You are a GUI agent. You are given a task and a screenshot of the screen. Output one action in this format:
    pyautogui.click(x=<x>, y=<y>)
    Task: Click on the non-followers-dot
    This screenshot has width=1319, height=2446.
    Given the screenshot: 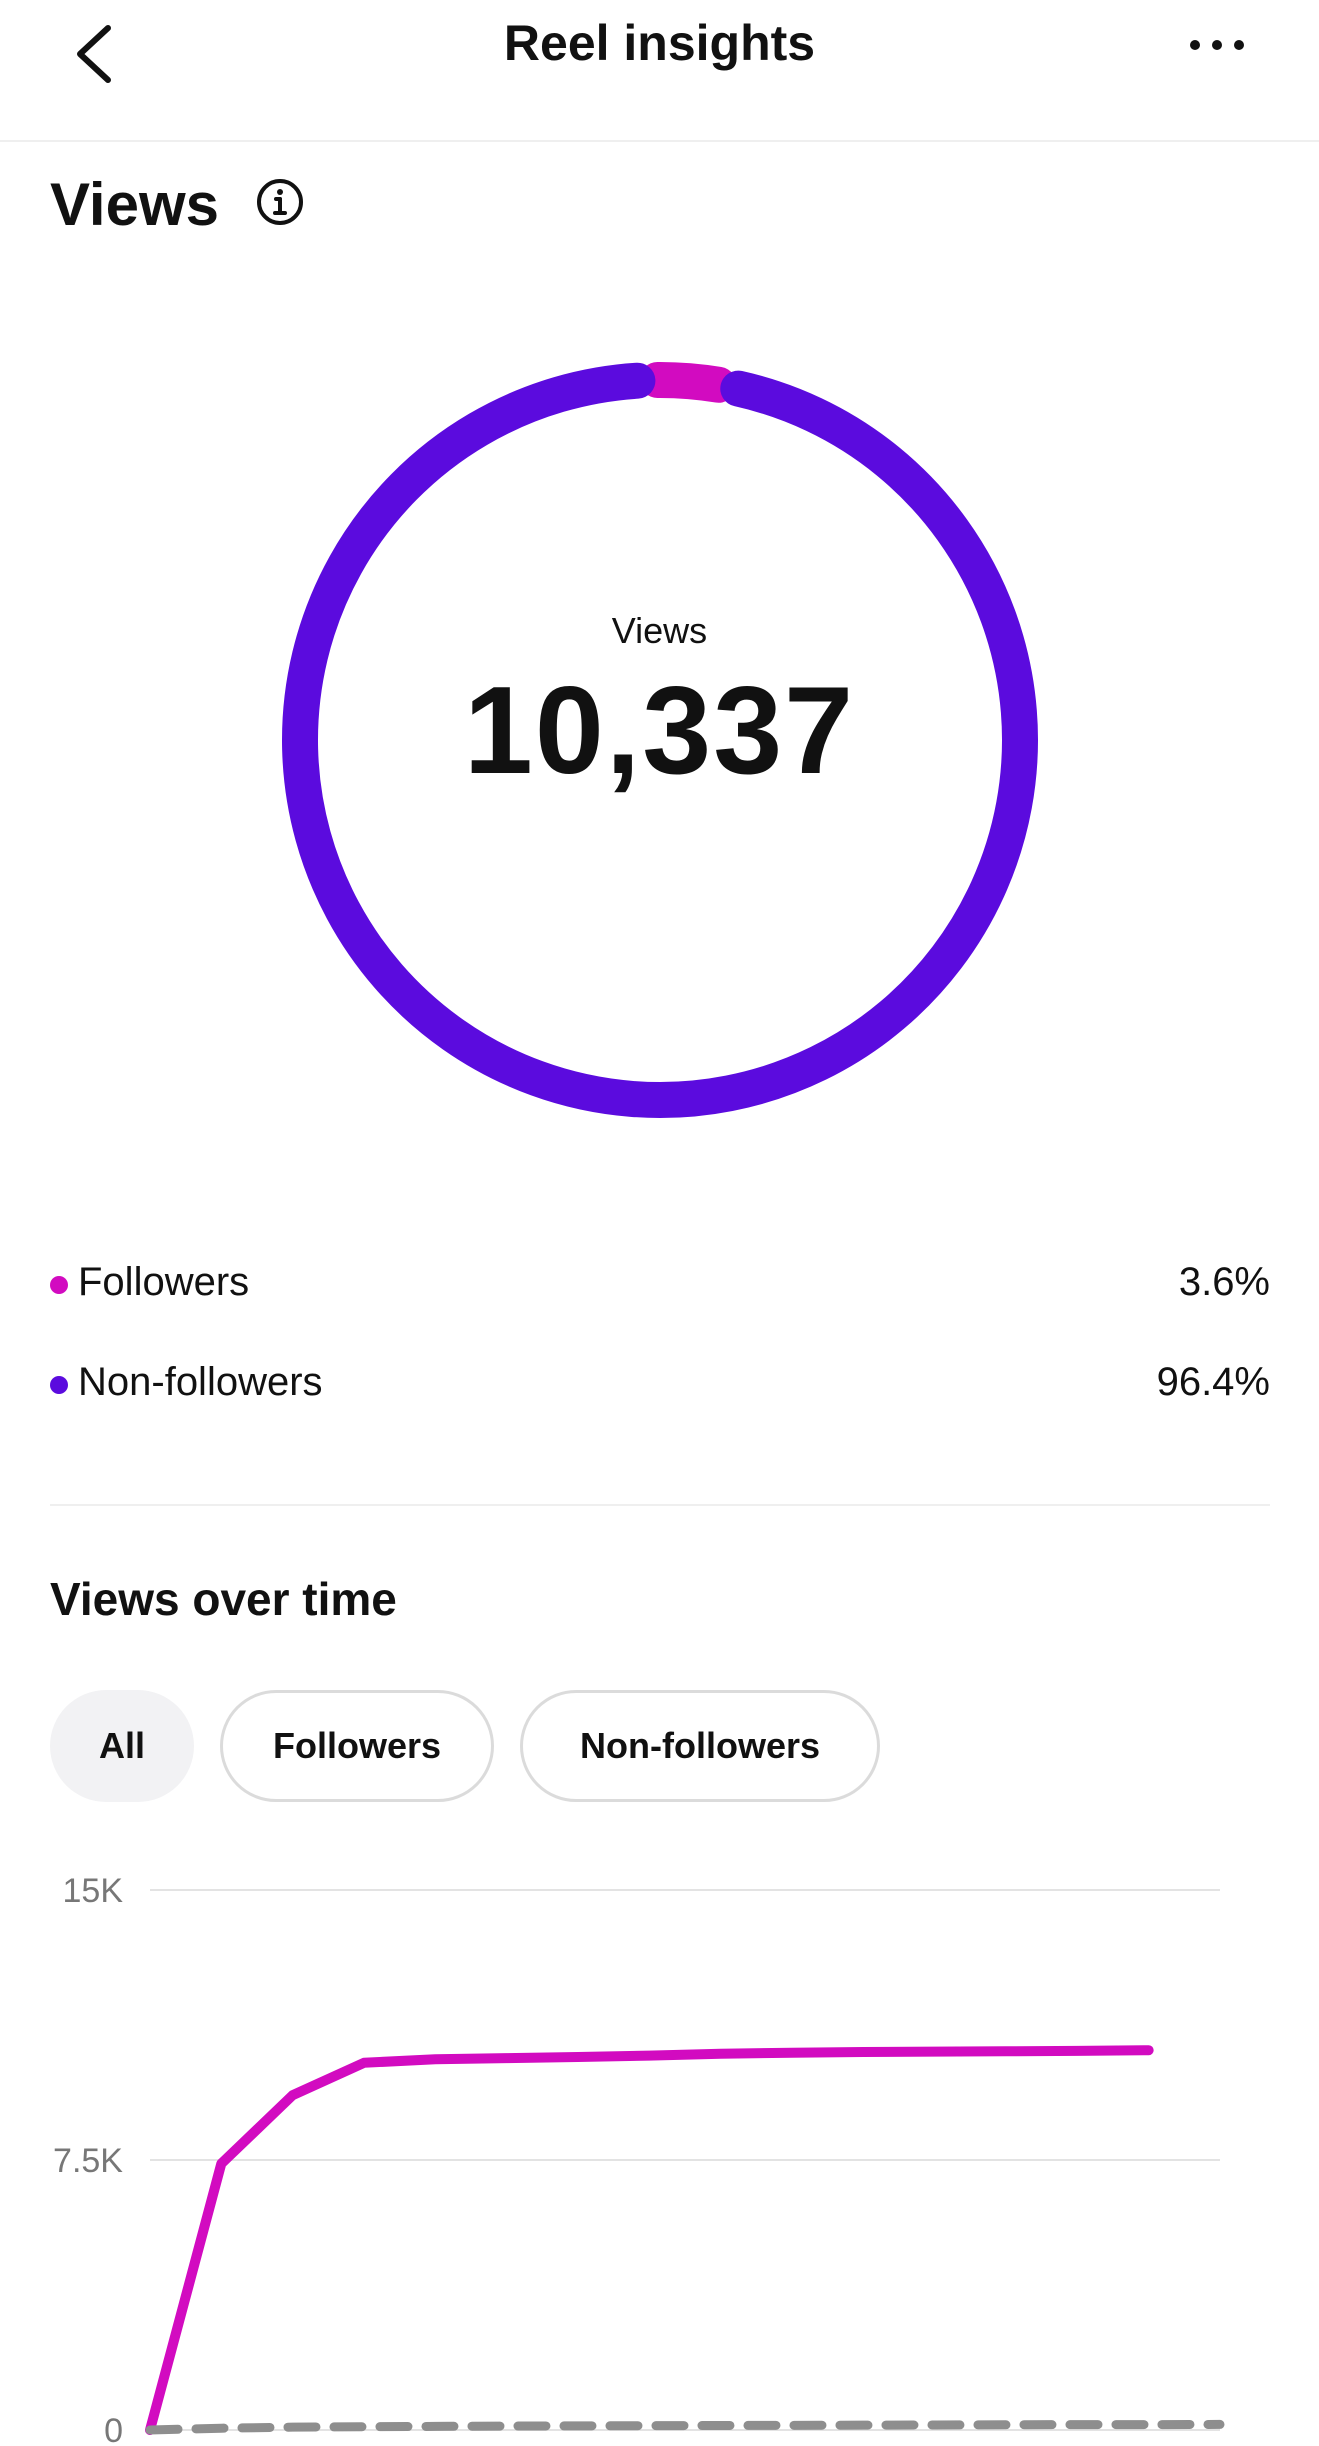 What is the action you would take?
    pyautogui.click(x=59, y=1385)
    